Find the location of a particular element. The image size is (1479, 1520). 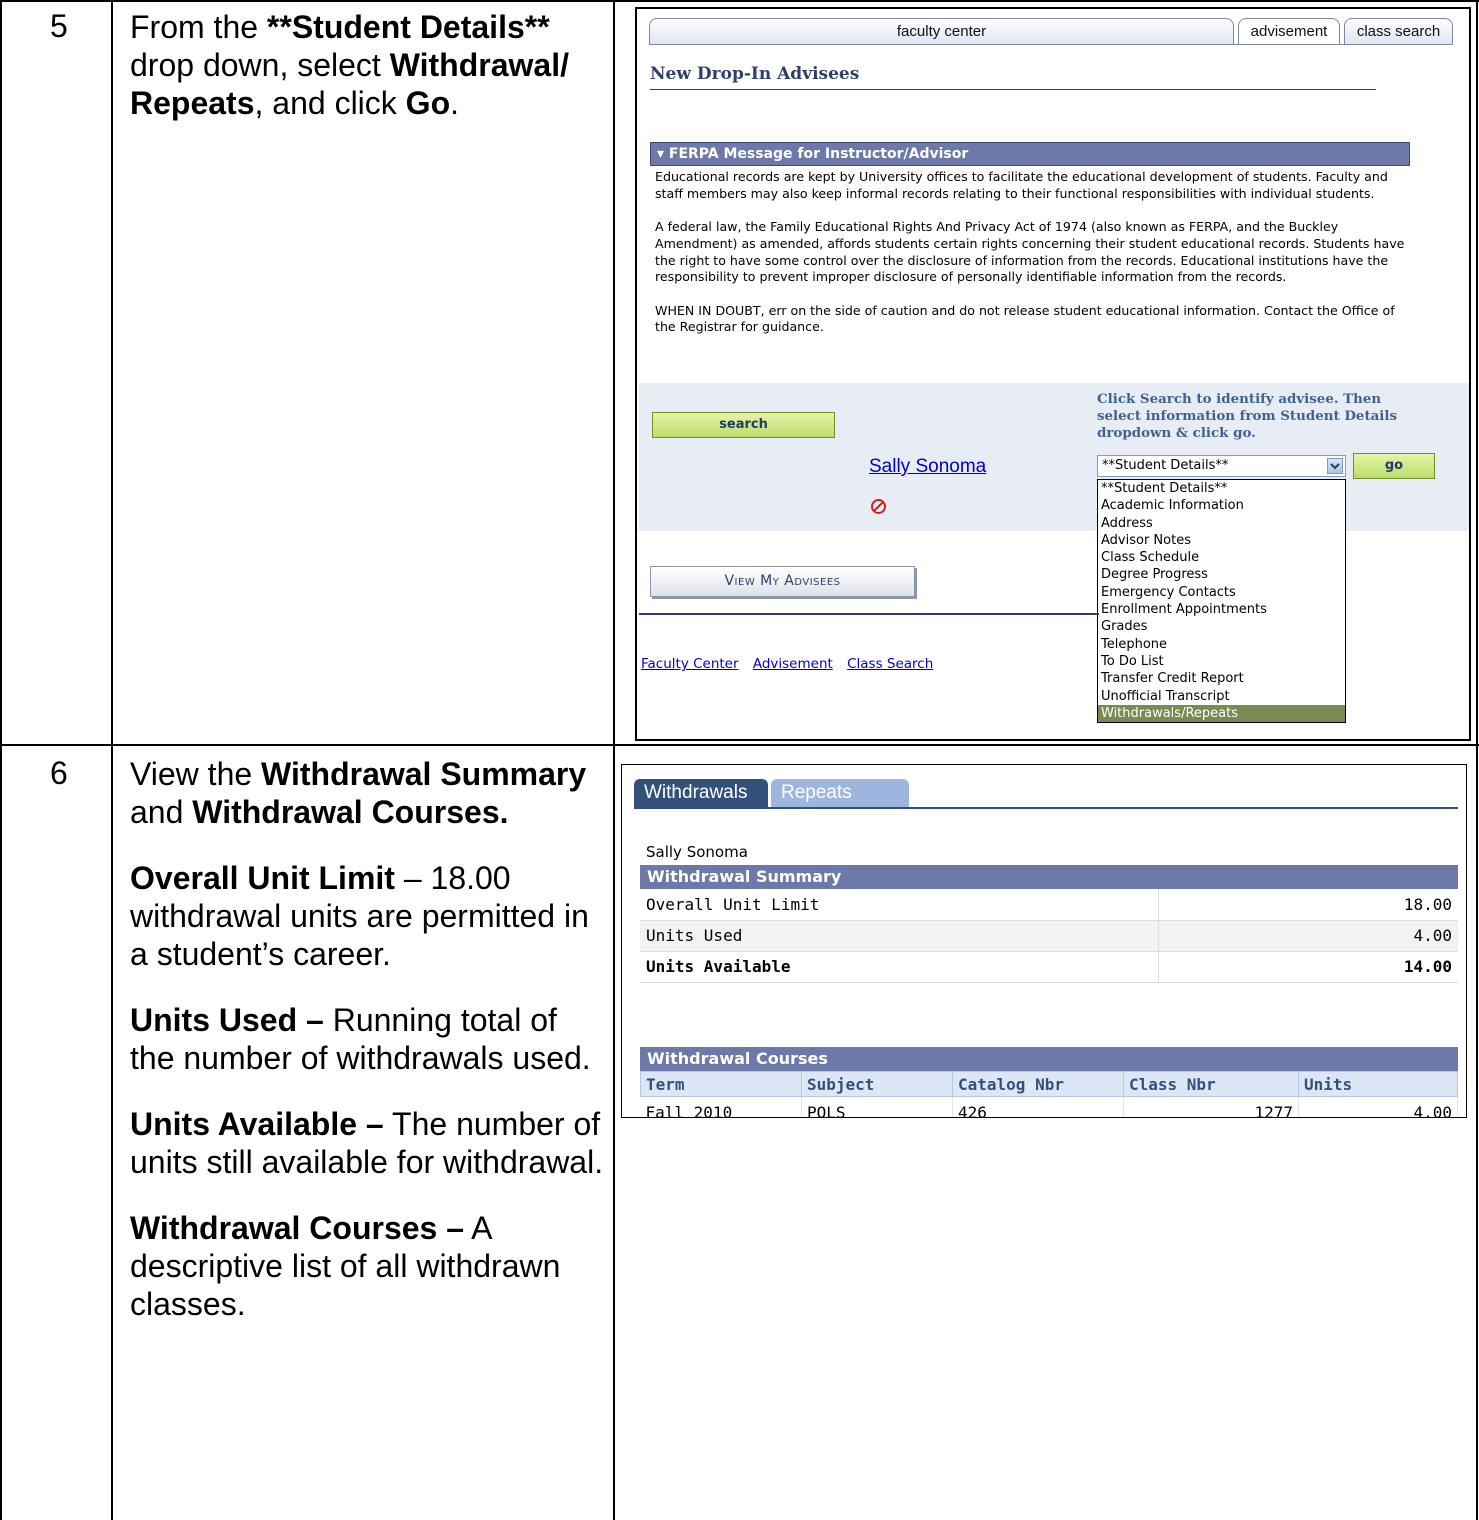

table-border-top is located at coordinates (739, 1).